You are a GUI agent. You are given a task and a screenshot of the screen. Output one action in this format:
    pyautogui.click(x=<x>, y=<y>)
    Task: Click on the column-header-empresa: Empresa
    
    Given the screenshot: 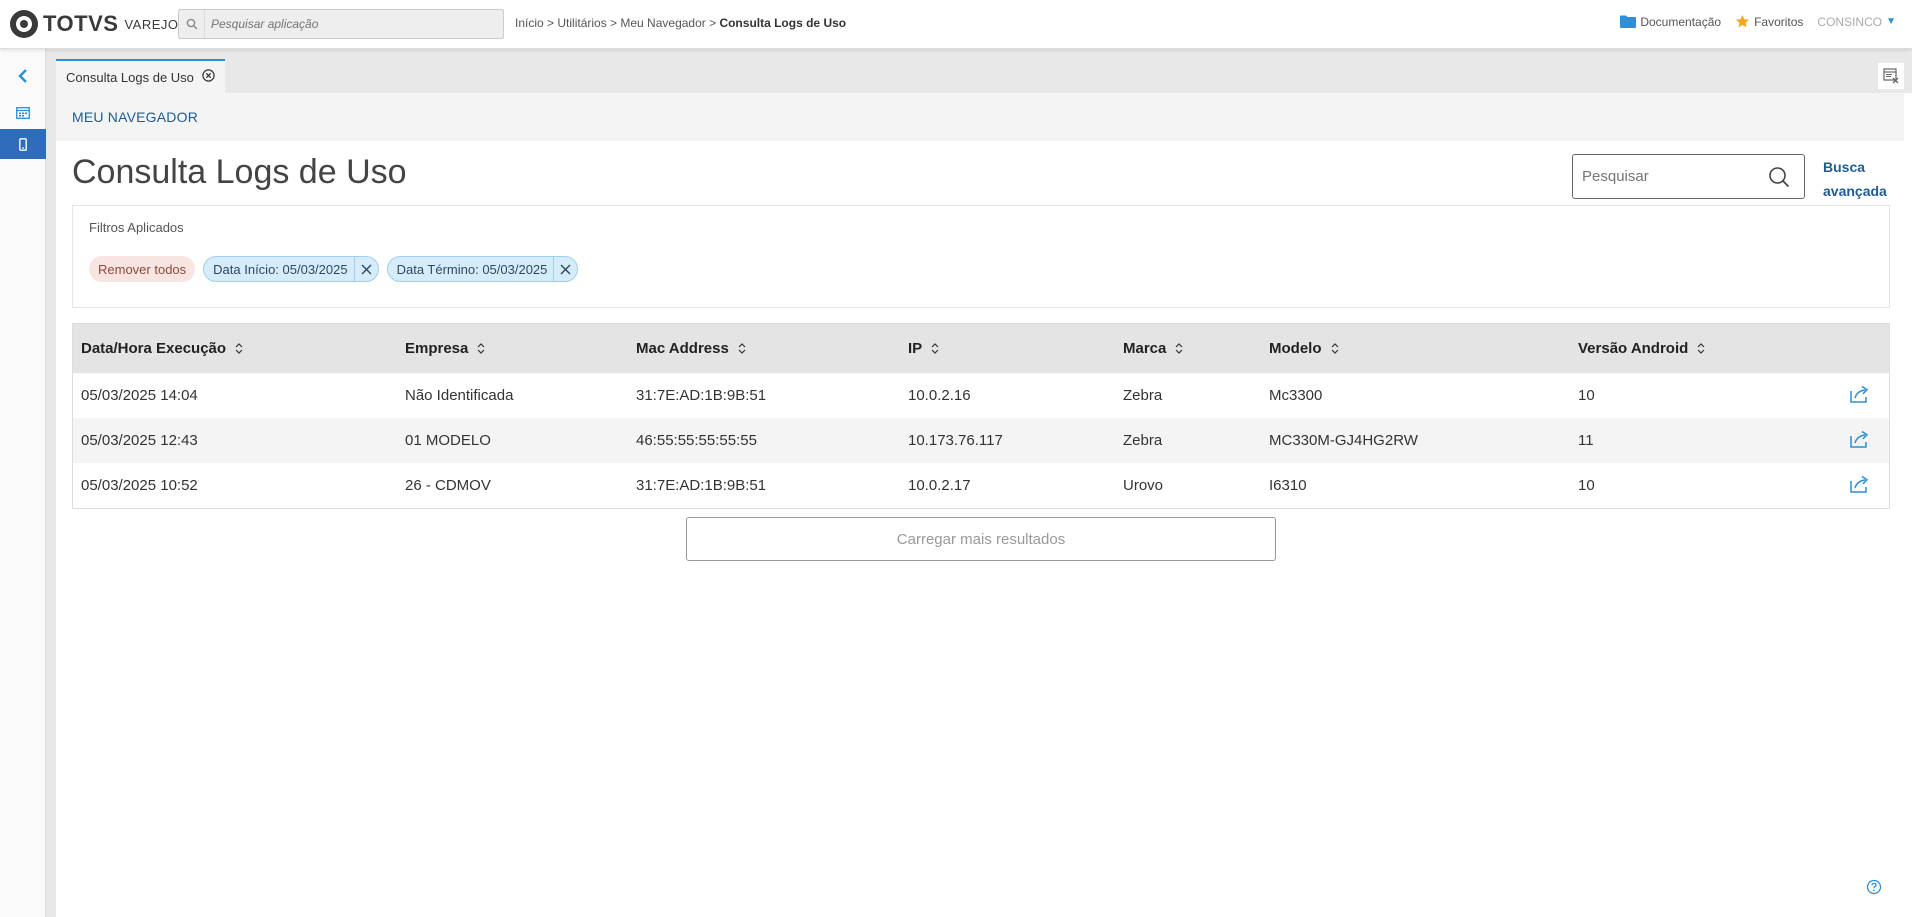 What is the action you would take?
    pyautogui.click(x=445, y=348)
    